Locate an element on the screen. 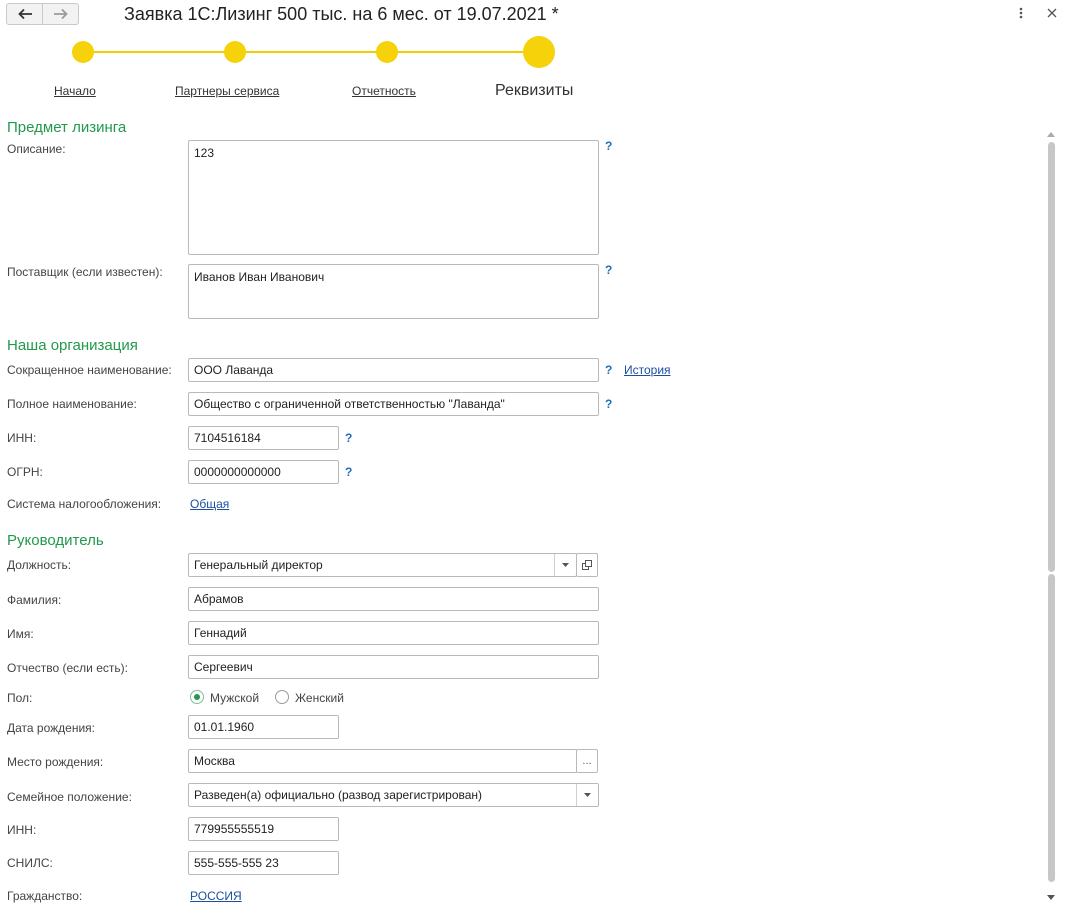  birthdate-field: 01.01.1960 is located at coordinates (263, 727).